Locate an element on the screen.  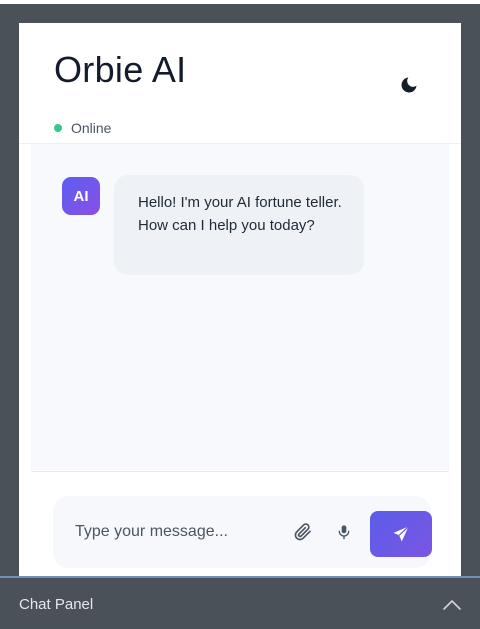
microphone-button is located at coordinates (344, 532).